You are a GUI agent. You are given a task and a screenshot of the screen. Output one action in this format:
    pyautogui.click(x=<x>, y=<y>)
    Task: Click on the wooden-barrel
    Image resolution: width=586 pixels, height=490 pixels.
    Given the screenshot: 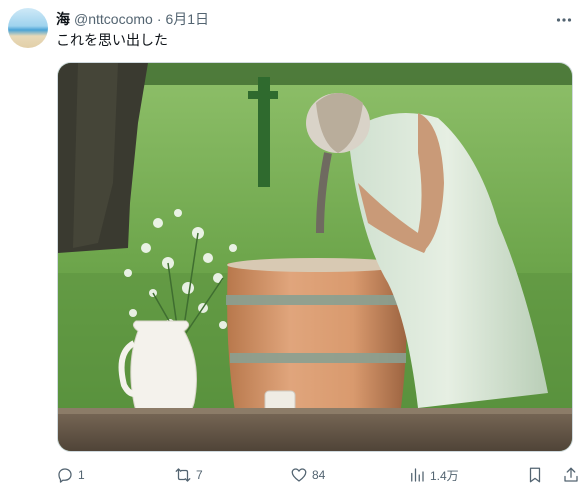 What is the action you would take?
    pyautogui.click(x=317, y=346)
    